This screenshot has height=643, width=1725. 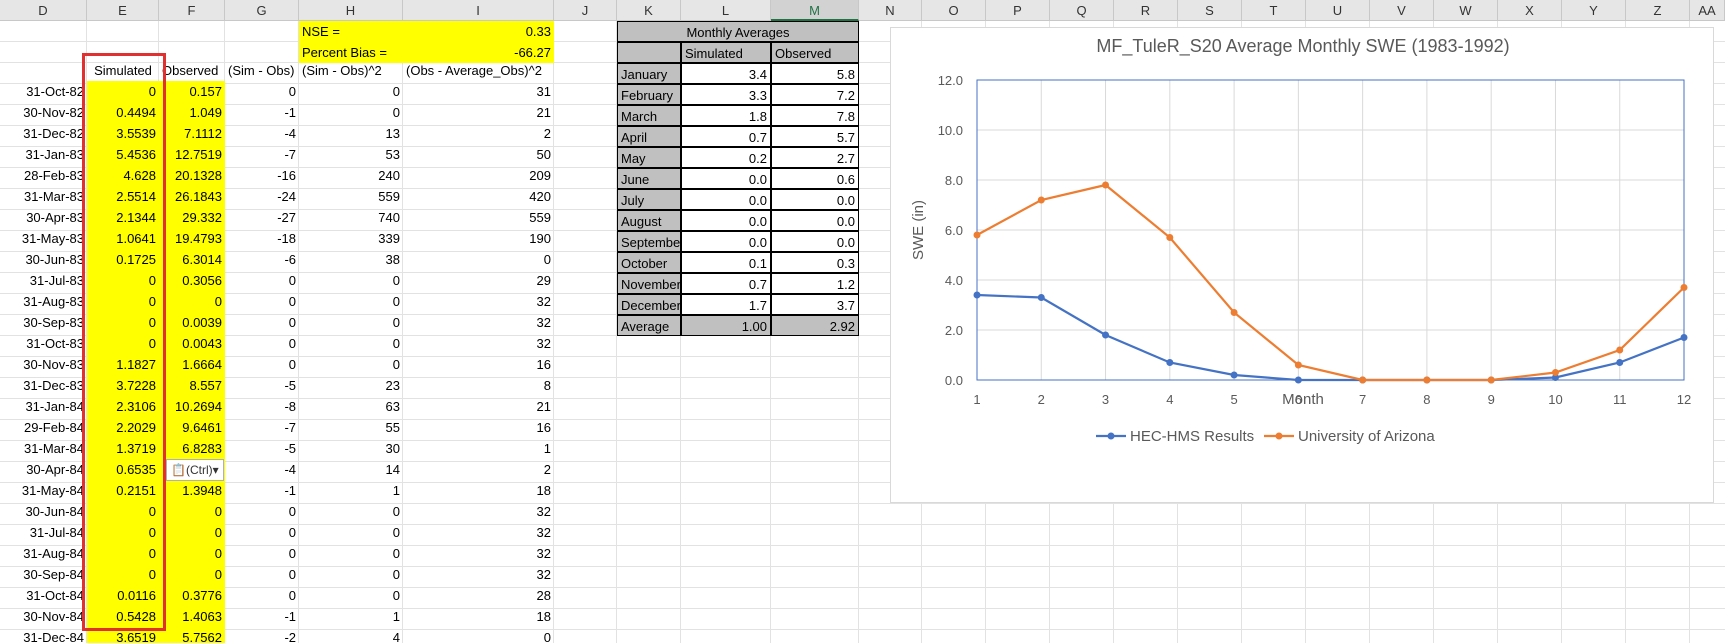 What do you see at coordinates (43, 154) in the screenshot?
I see `date-cell: 31-Jan-83` at bounding box center [43, 154].